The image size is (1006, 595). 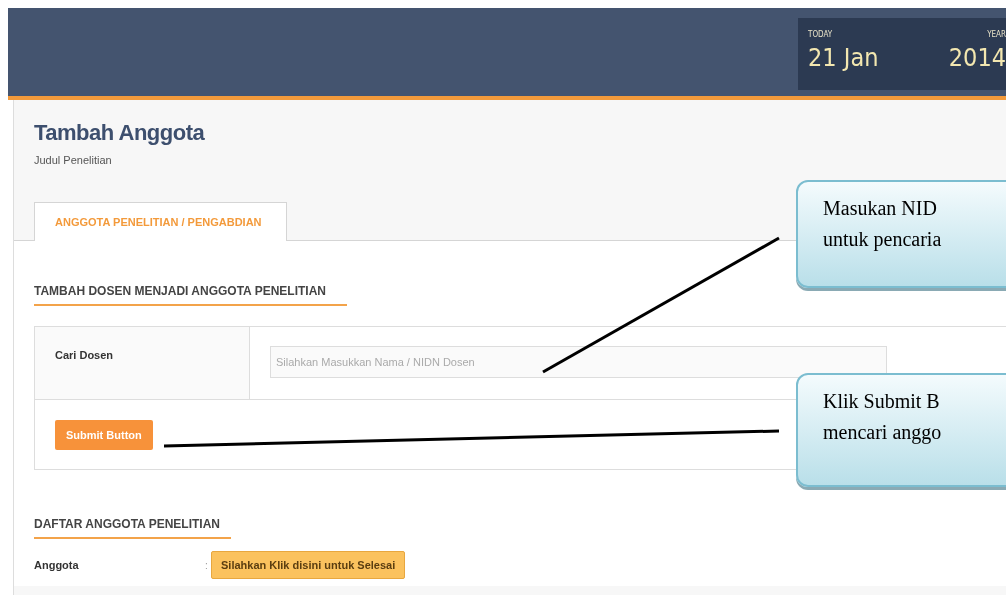 What do you see at coordinates (820, 34) in the screenshot?
I see `today-label: TODAY` at bounding box center [820, 34].